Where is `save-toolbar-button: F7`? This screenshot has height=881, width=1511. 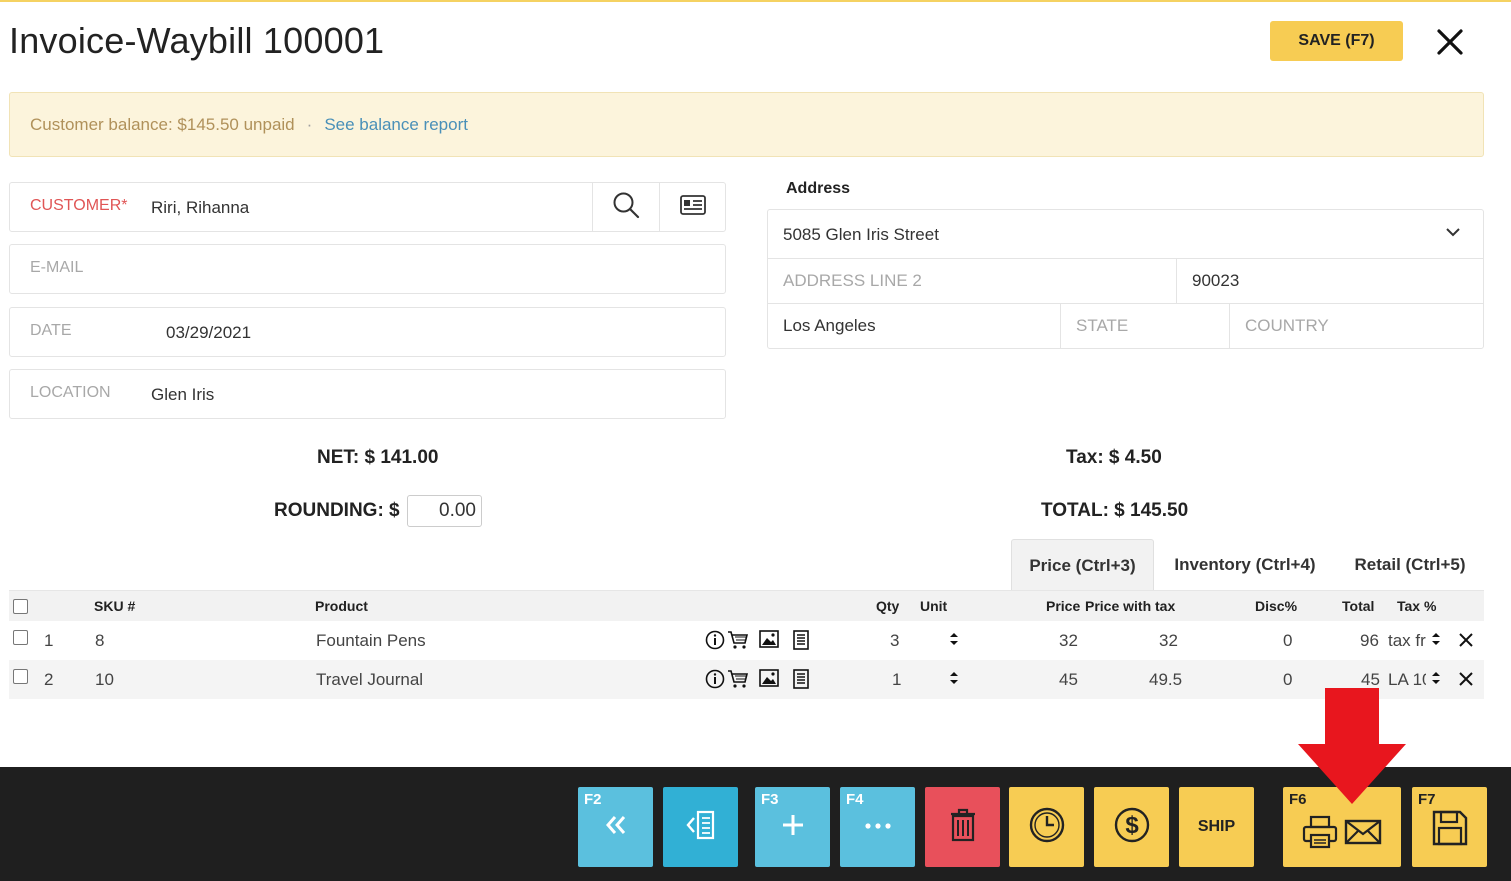
save-toolbar-button: F7 is located at coordinates (1449, 827).